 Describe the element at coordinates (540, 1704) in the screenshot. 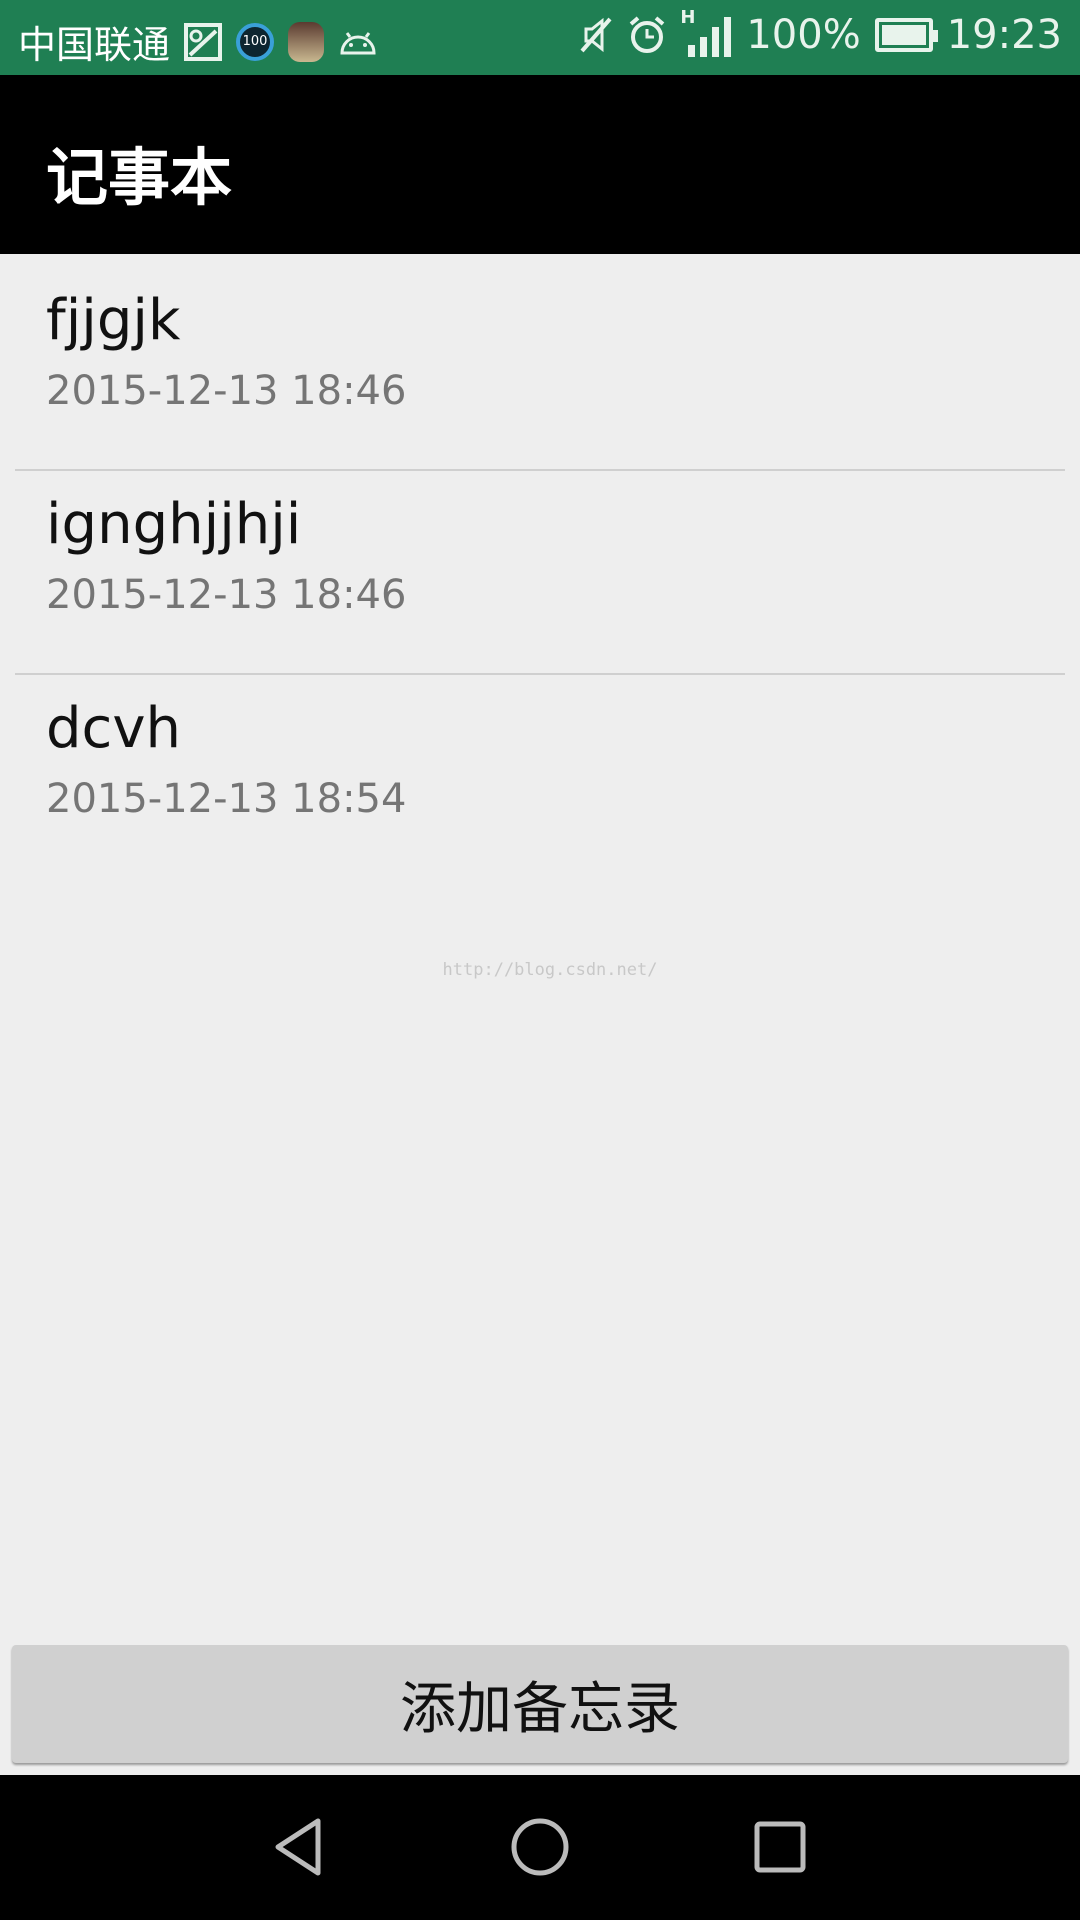

I see `add-memo-button: 添加备忘录` at that location.